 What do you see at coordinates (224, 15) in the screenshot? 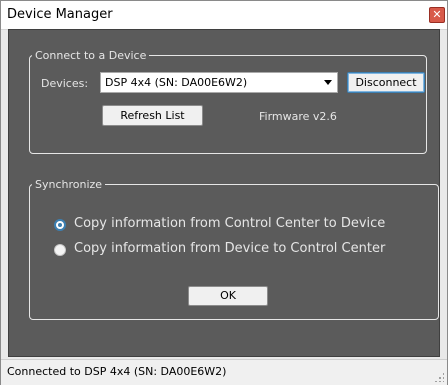
I see `title-bar: Device Manager ✕` at bounding box center [224, 15].